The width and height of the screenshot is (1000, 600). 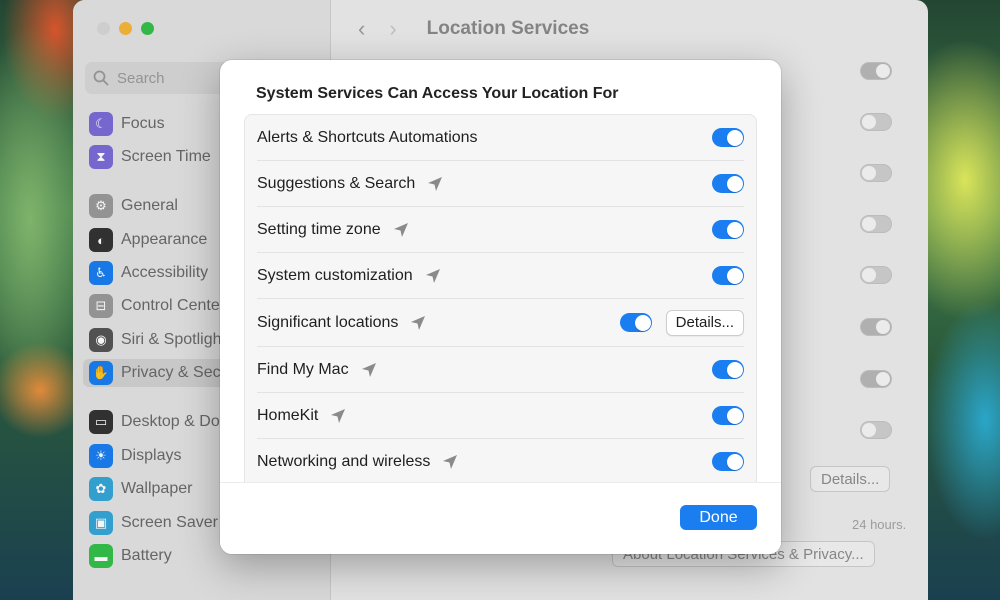 I want to click on list-item: Suggestions & Search, so click(x=500, y=184).